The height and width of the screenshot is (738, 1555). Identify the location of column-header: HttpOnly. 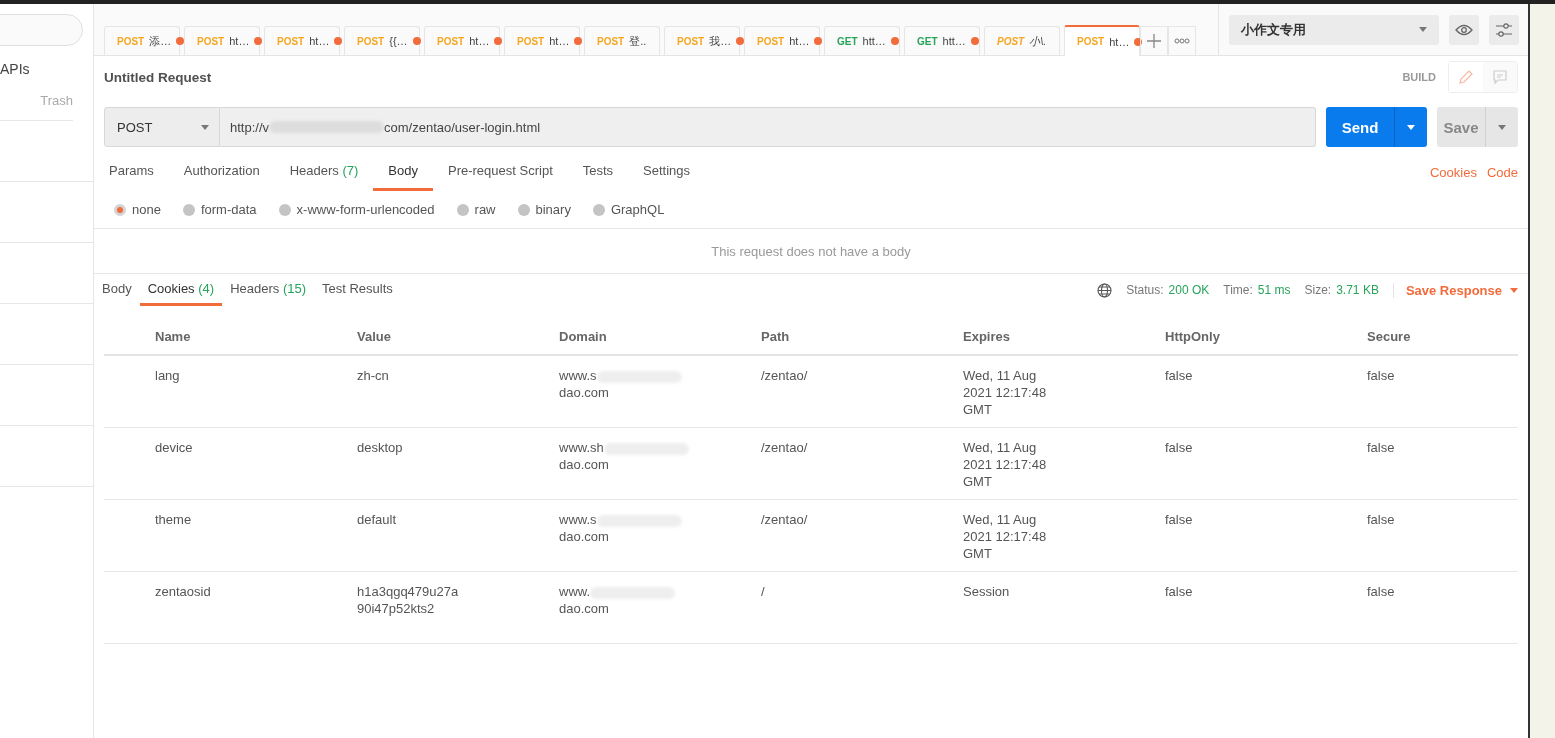
(1193, 336).